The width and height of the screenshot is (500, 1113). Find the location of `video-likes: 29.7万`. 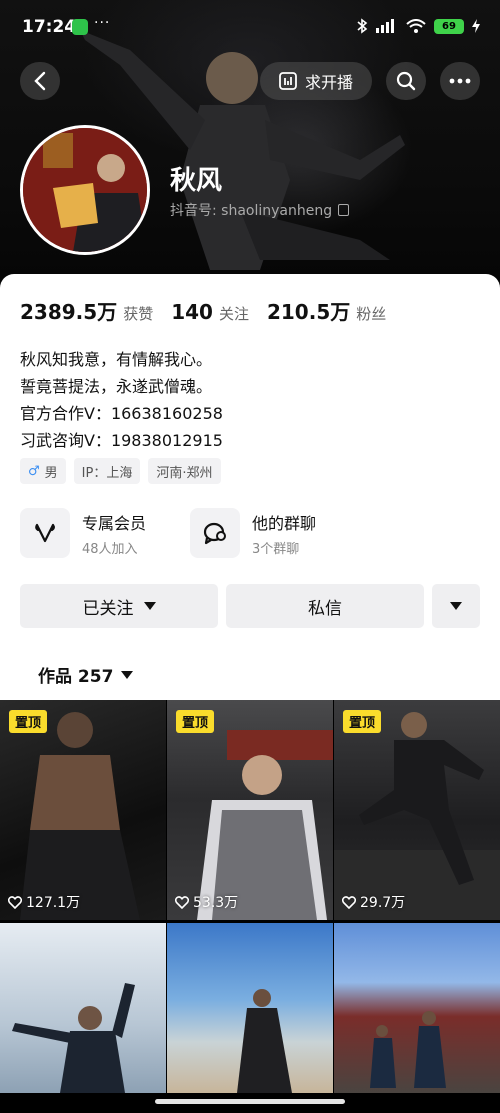

video-likes: 29.7万 is located at coordinates (373, 902).